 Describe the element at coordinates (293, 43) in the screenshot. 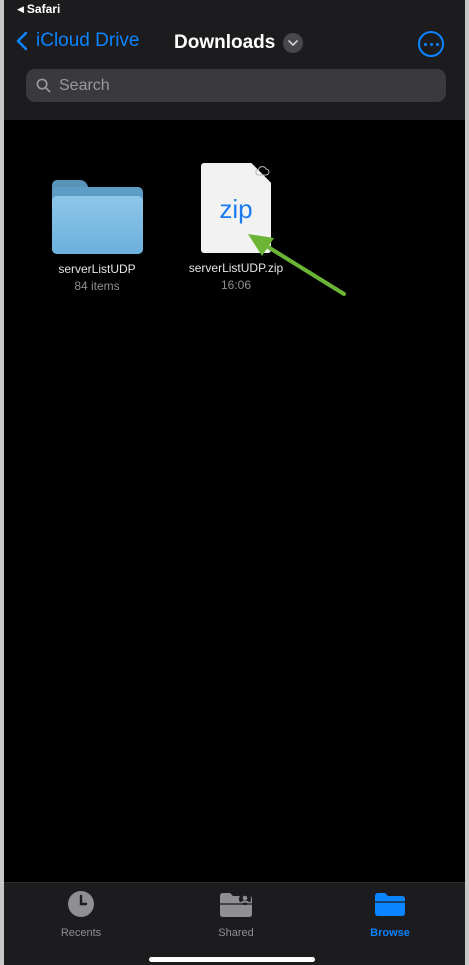

I see `chevron-down-icon` at that location.